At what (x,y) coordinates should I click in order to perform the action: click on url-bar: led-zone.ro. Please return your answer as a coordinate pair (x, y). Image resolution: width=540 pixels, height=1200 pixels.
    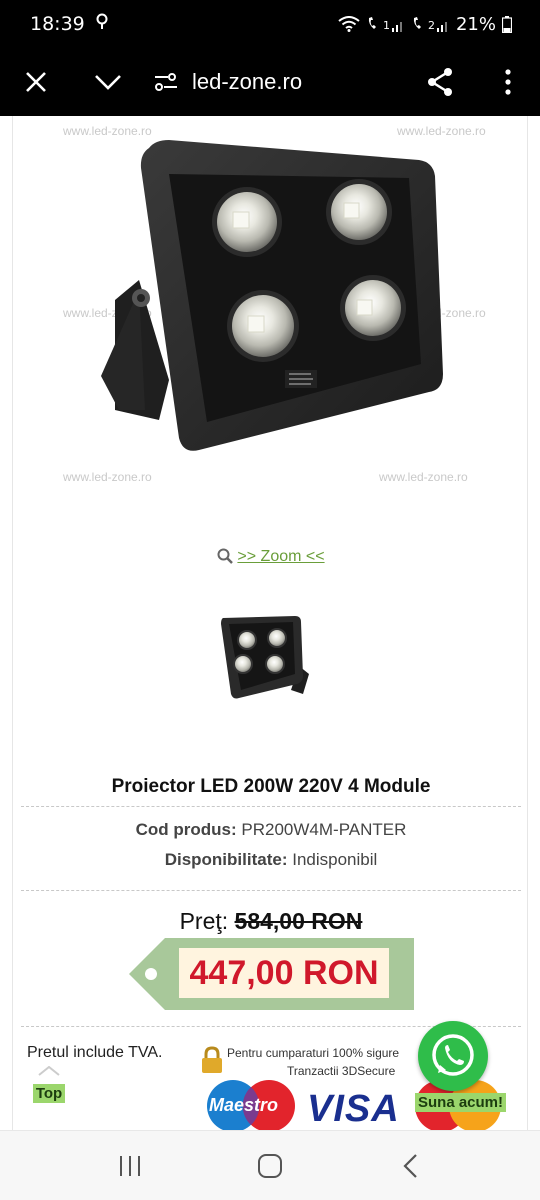
    Looking at the image, I should click on (298, 82).